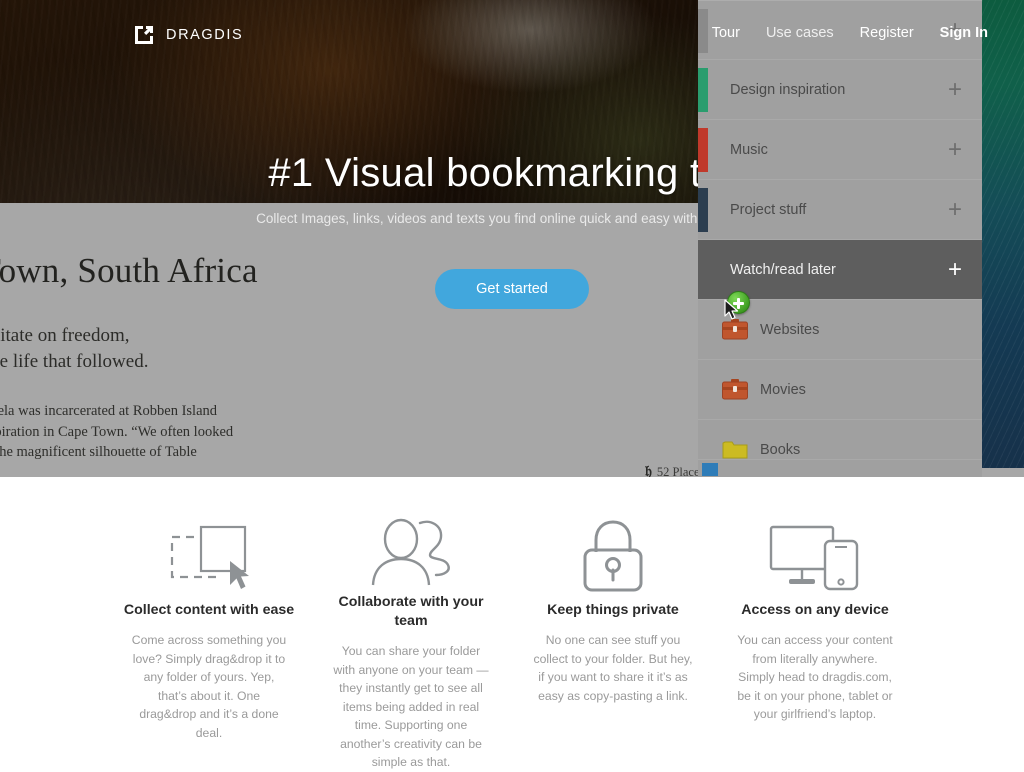 The width and height of the screenshot is (1024, 772). I want to click on sidebar-item-folder-music: Music +, so click(840, 150).